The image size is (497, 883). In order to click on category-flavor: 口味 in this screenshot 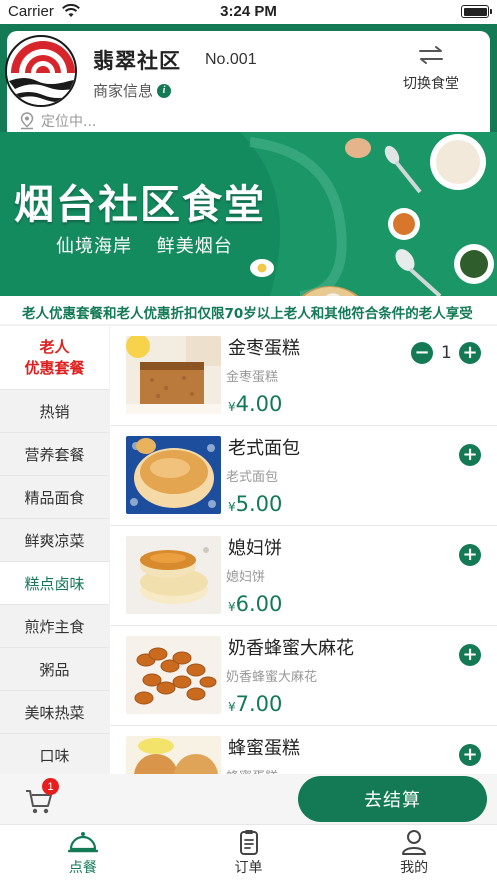, I will do `click(54, 755)`.